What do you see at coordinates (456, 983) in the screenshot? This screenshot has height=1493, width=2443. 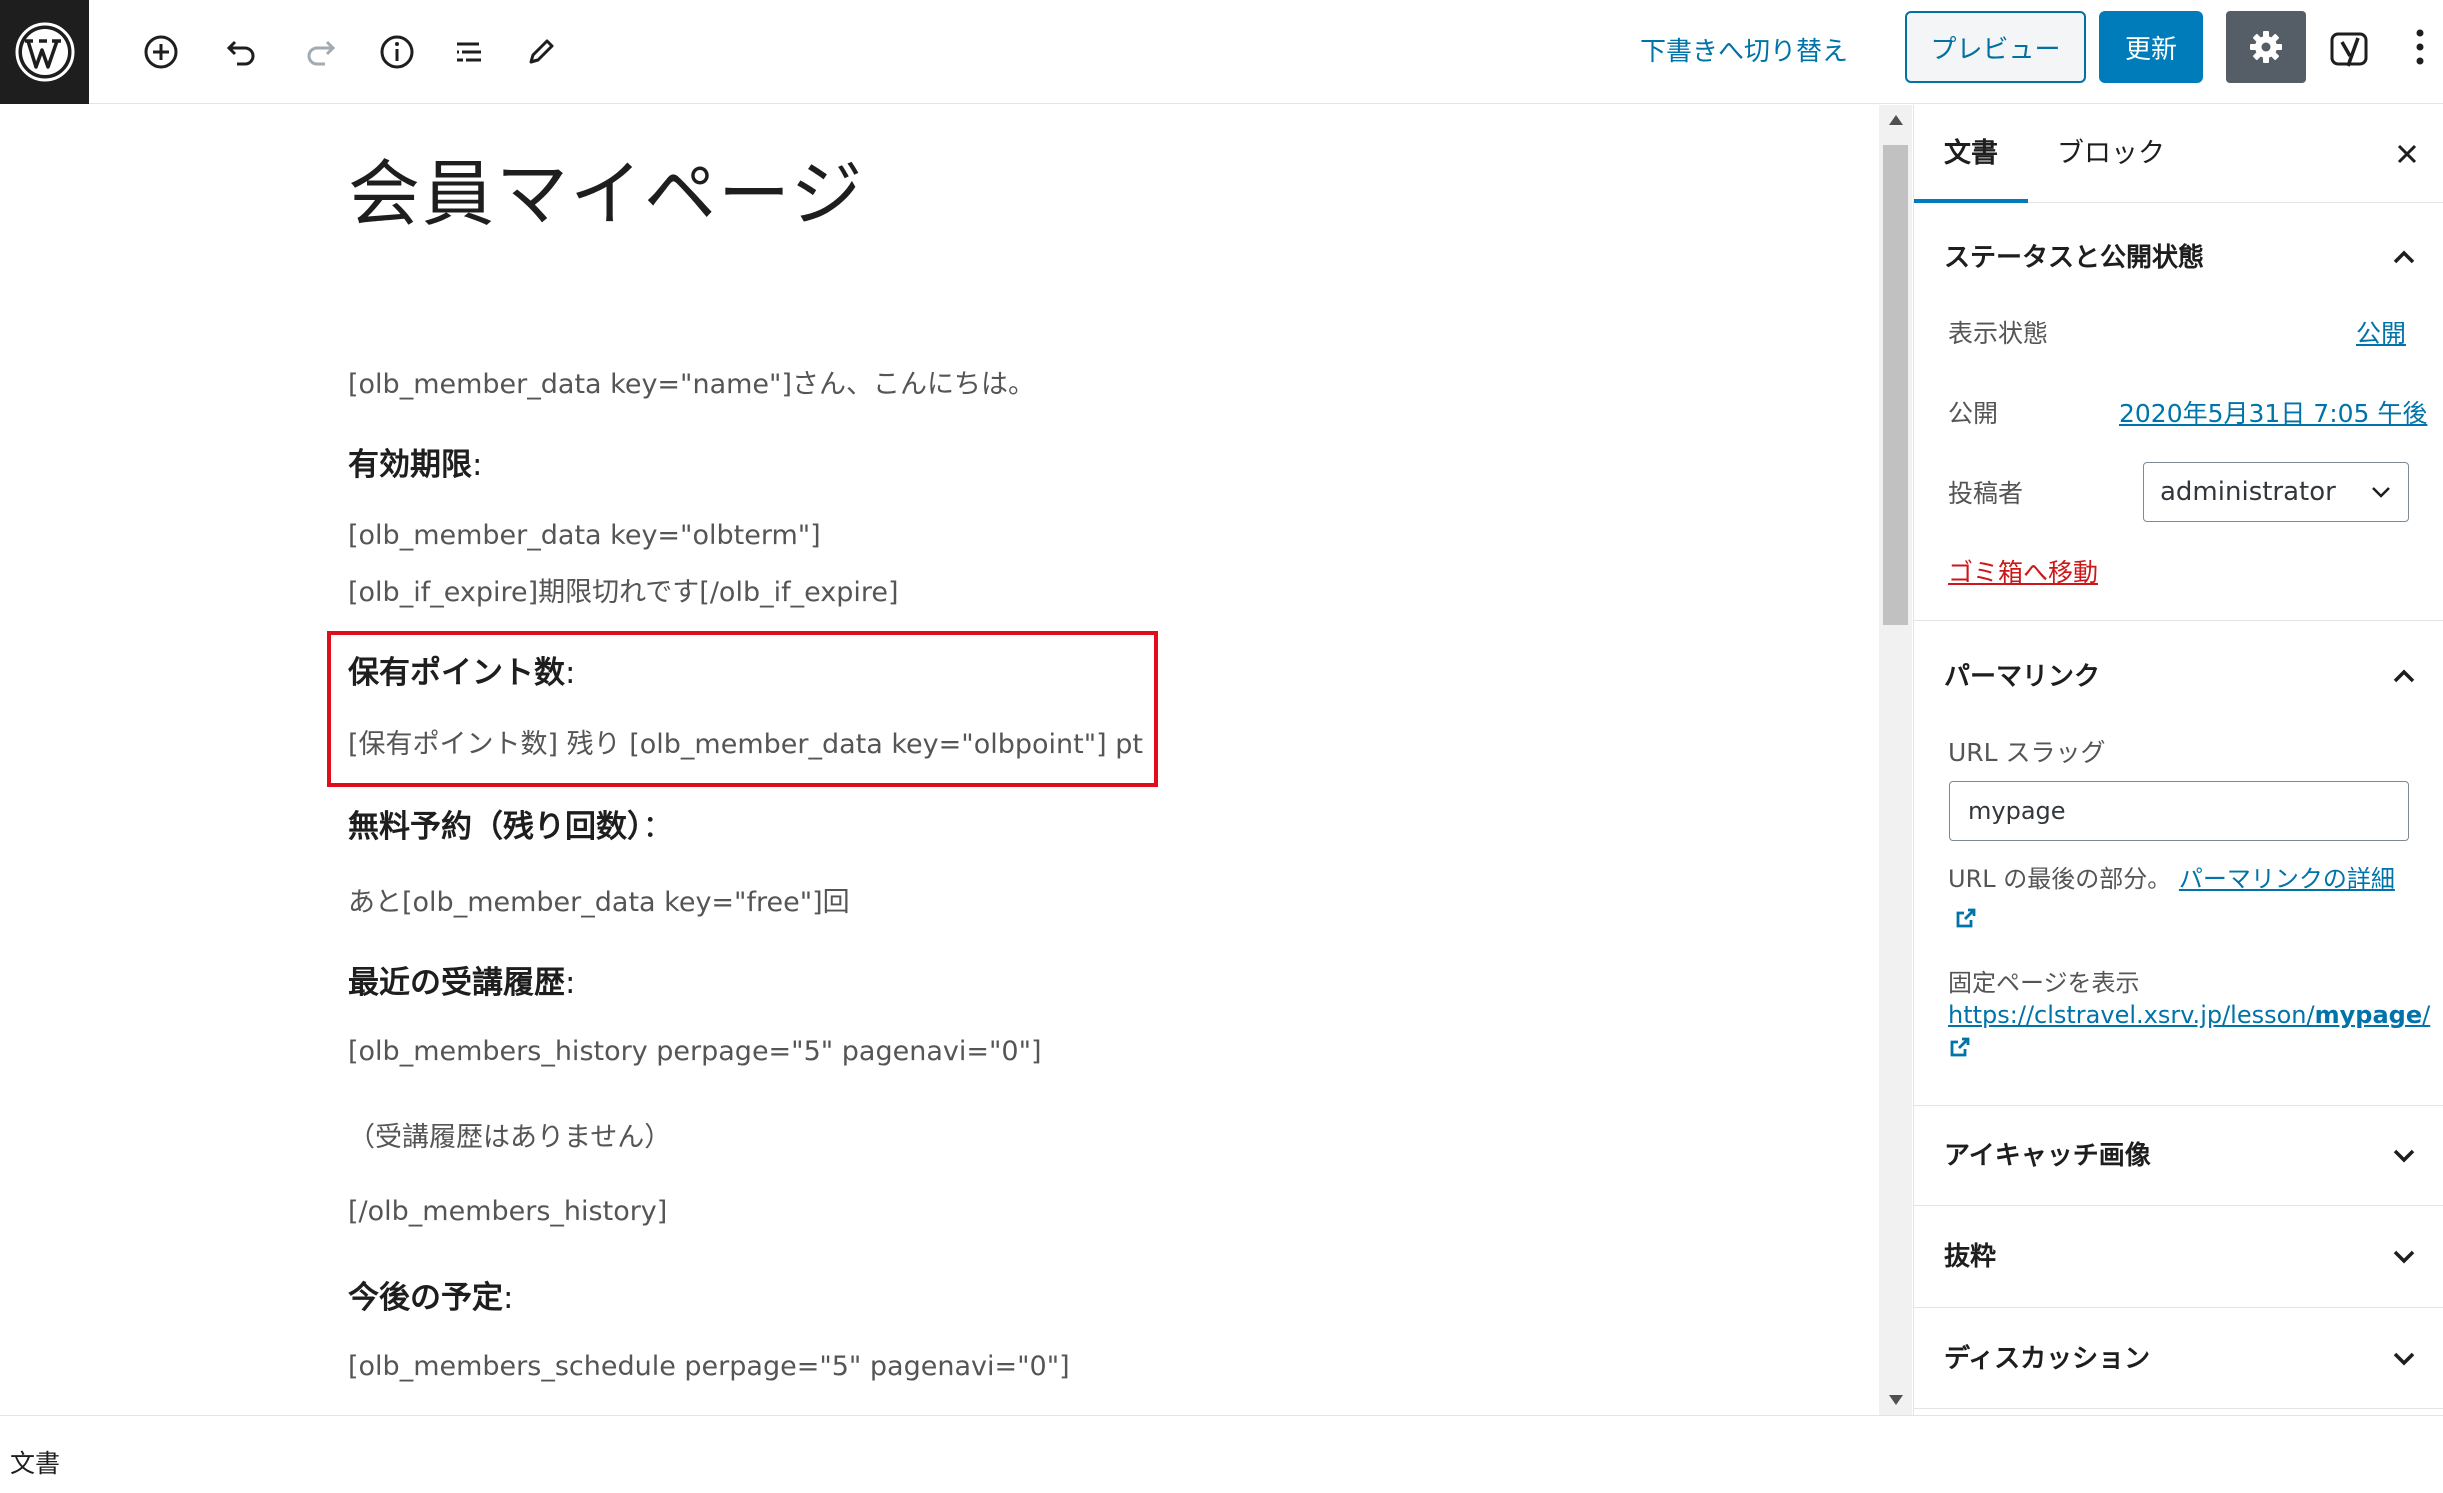 I see `history-heading-text: 最近の受講履歴` at bounding box center [456, 983].